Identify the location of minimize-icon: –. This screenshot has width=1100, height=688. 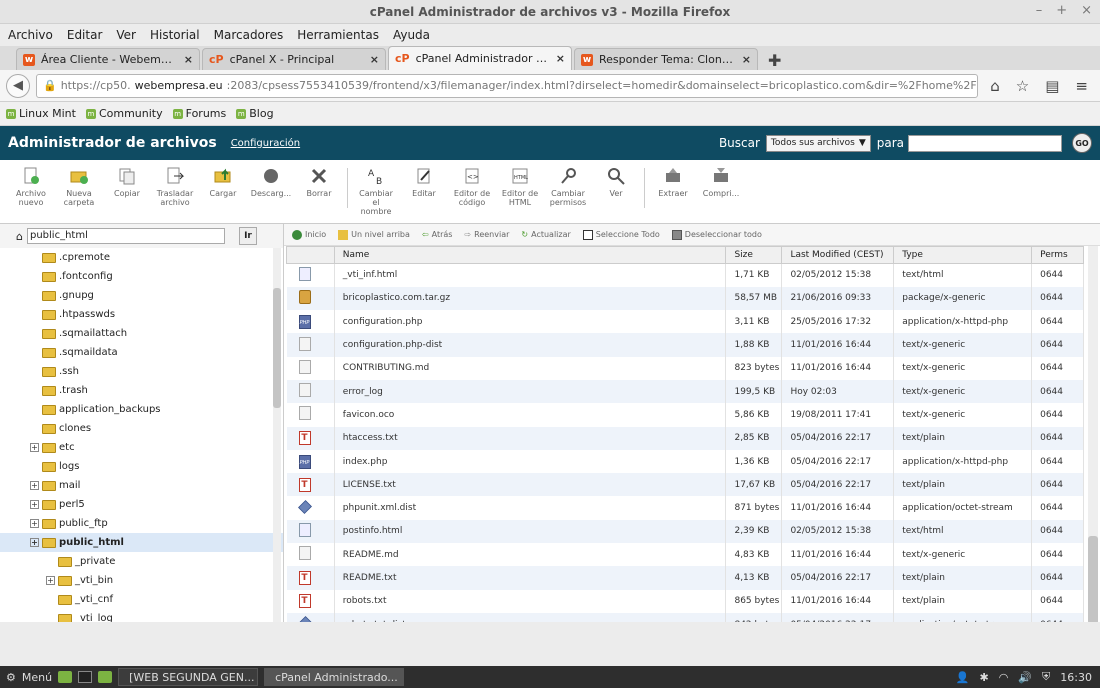
(1039, 10).